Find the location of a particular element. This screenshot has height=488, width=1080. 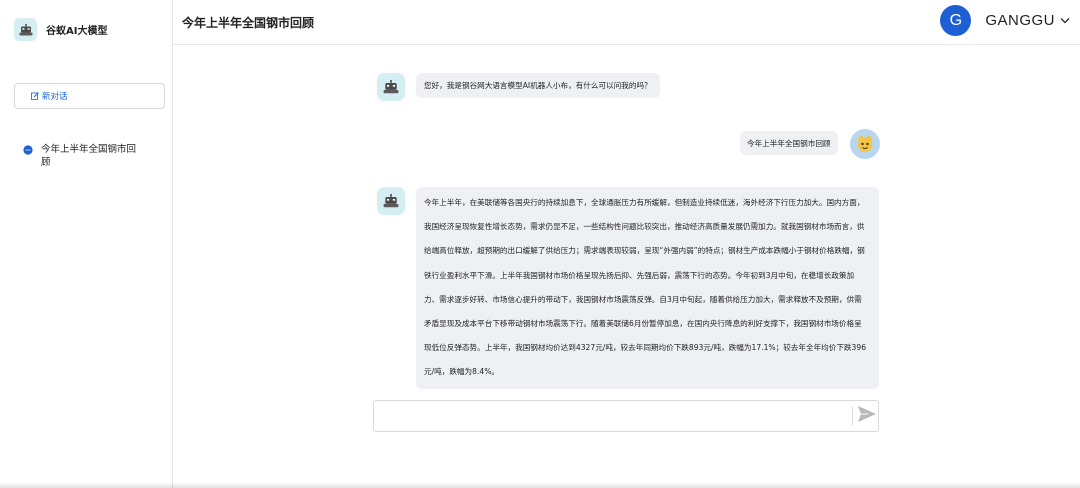

send-button is located at coordinates (867, 416).